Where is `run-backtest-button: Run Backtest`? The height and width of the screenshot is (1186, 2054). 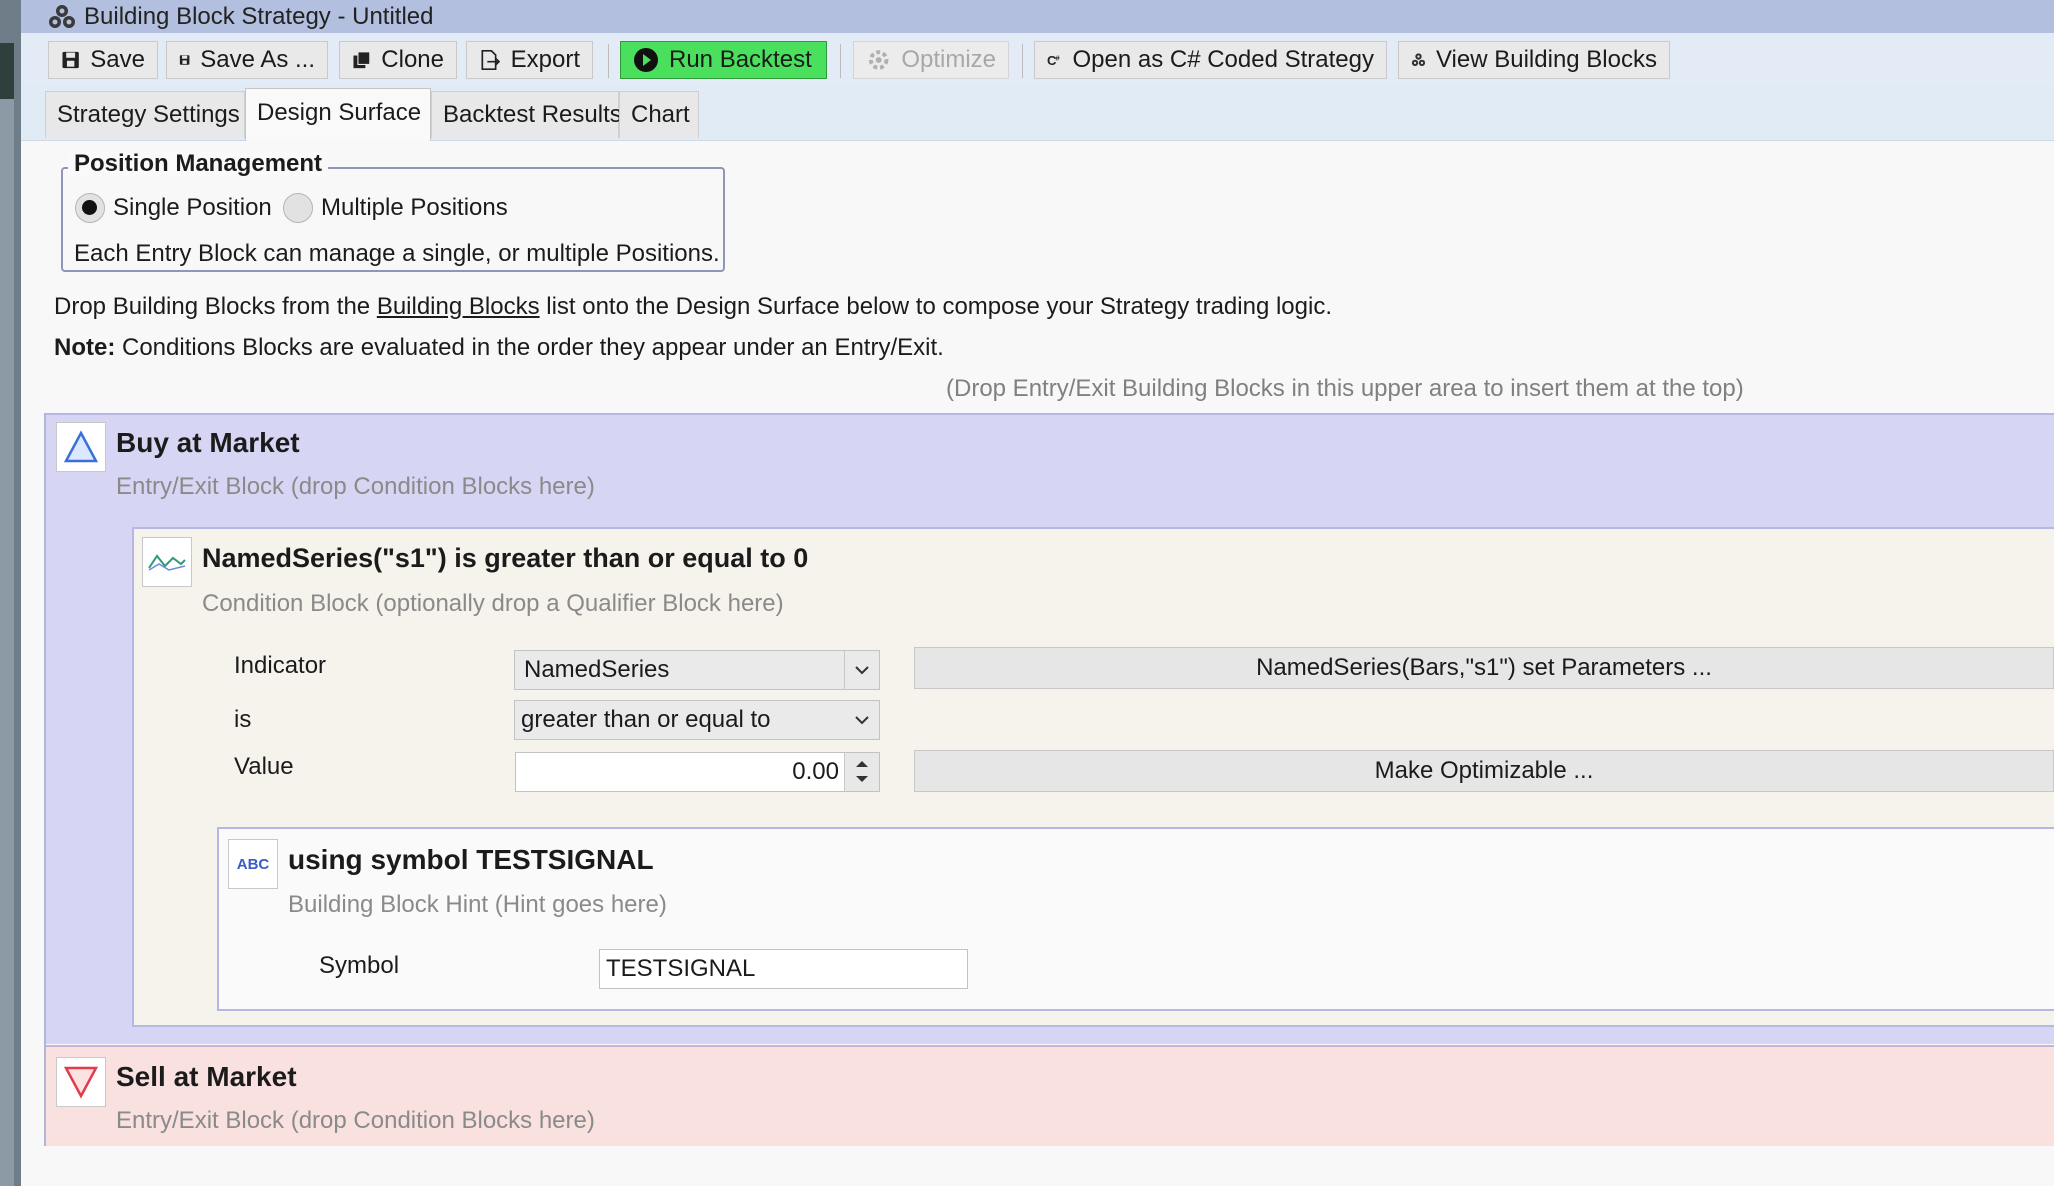 run-backtest-button: Run Backtest is located at coordinates (723, 60).